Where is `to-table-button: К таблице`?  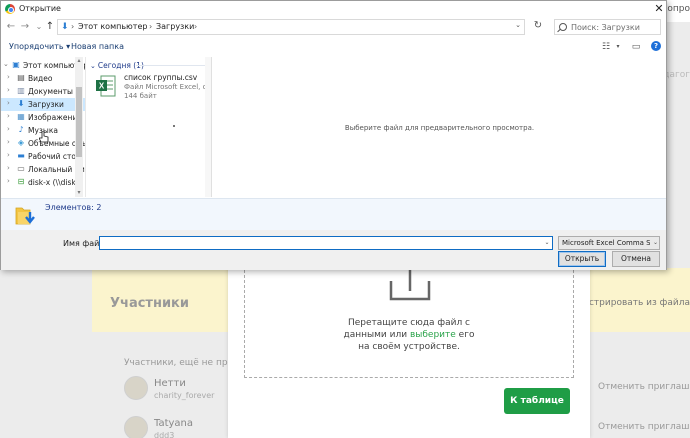 to-table-button: К таблице is located at coordinates (537, 401).